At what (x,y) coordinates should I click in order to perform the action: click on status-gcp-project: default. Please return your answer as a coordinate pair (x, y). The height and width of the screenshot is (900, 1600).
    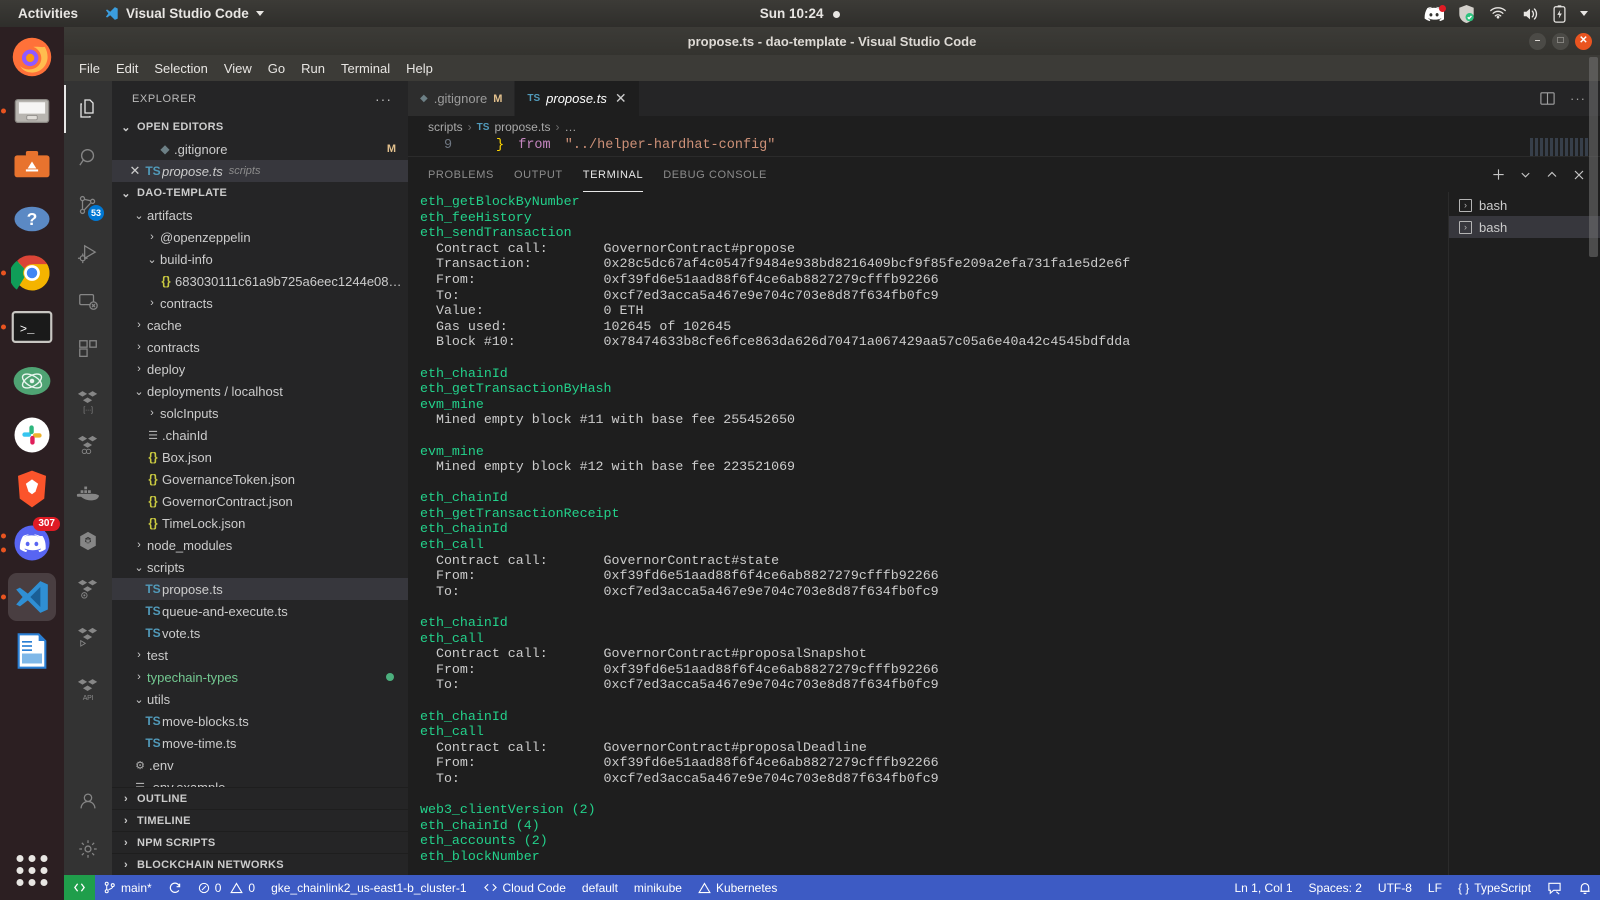
    Looking at the image, I should click on (600, 887).